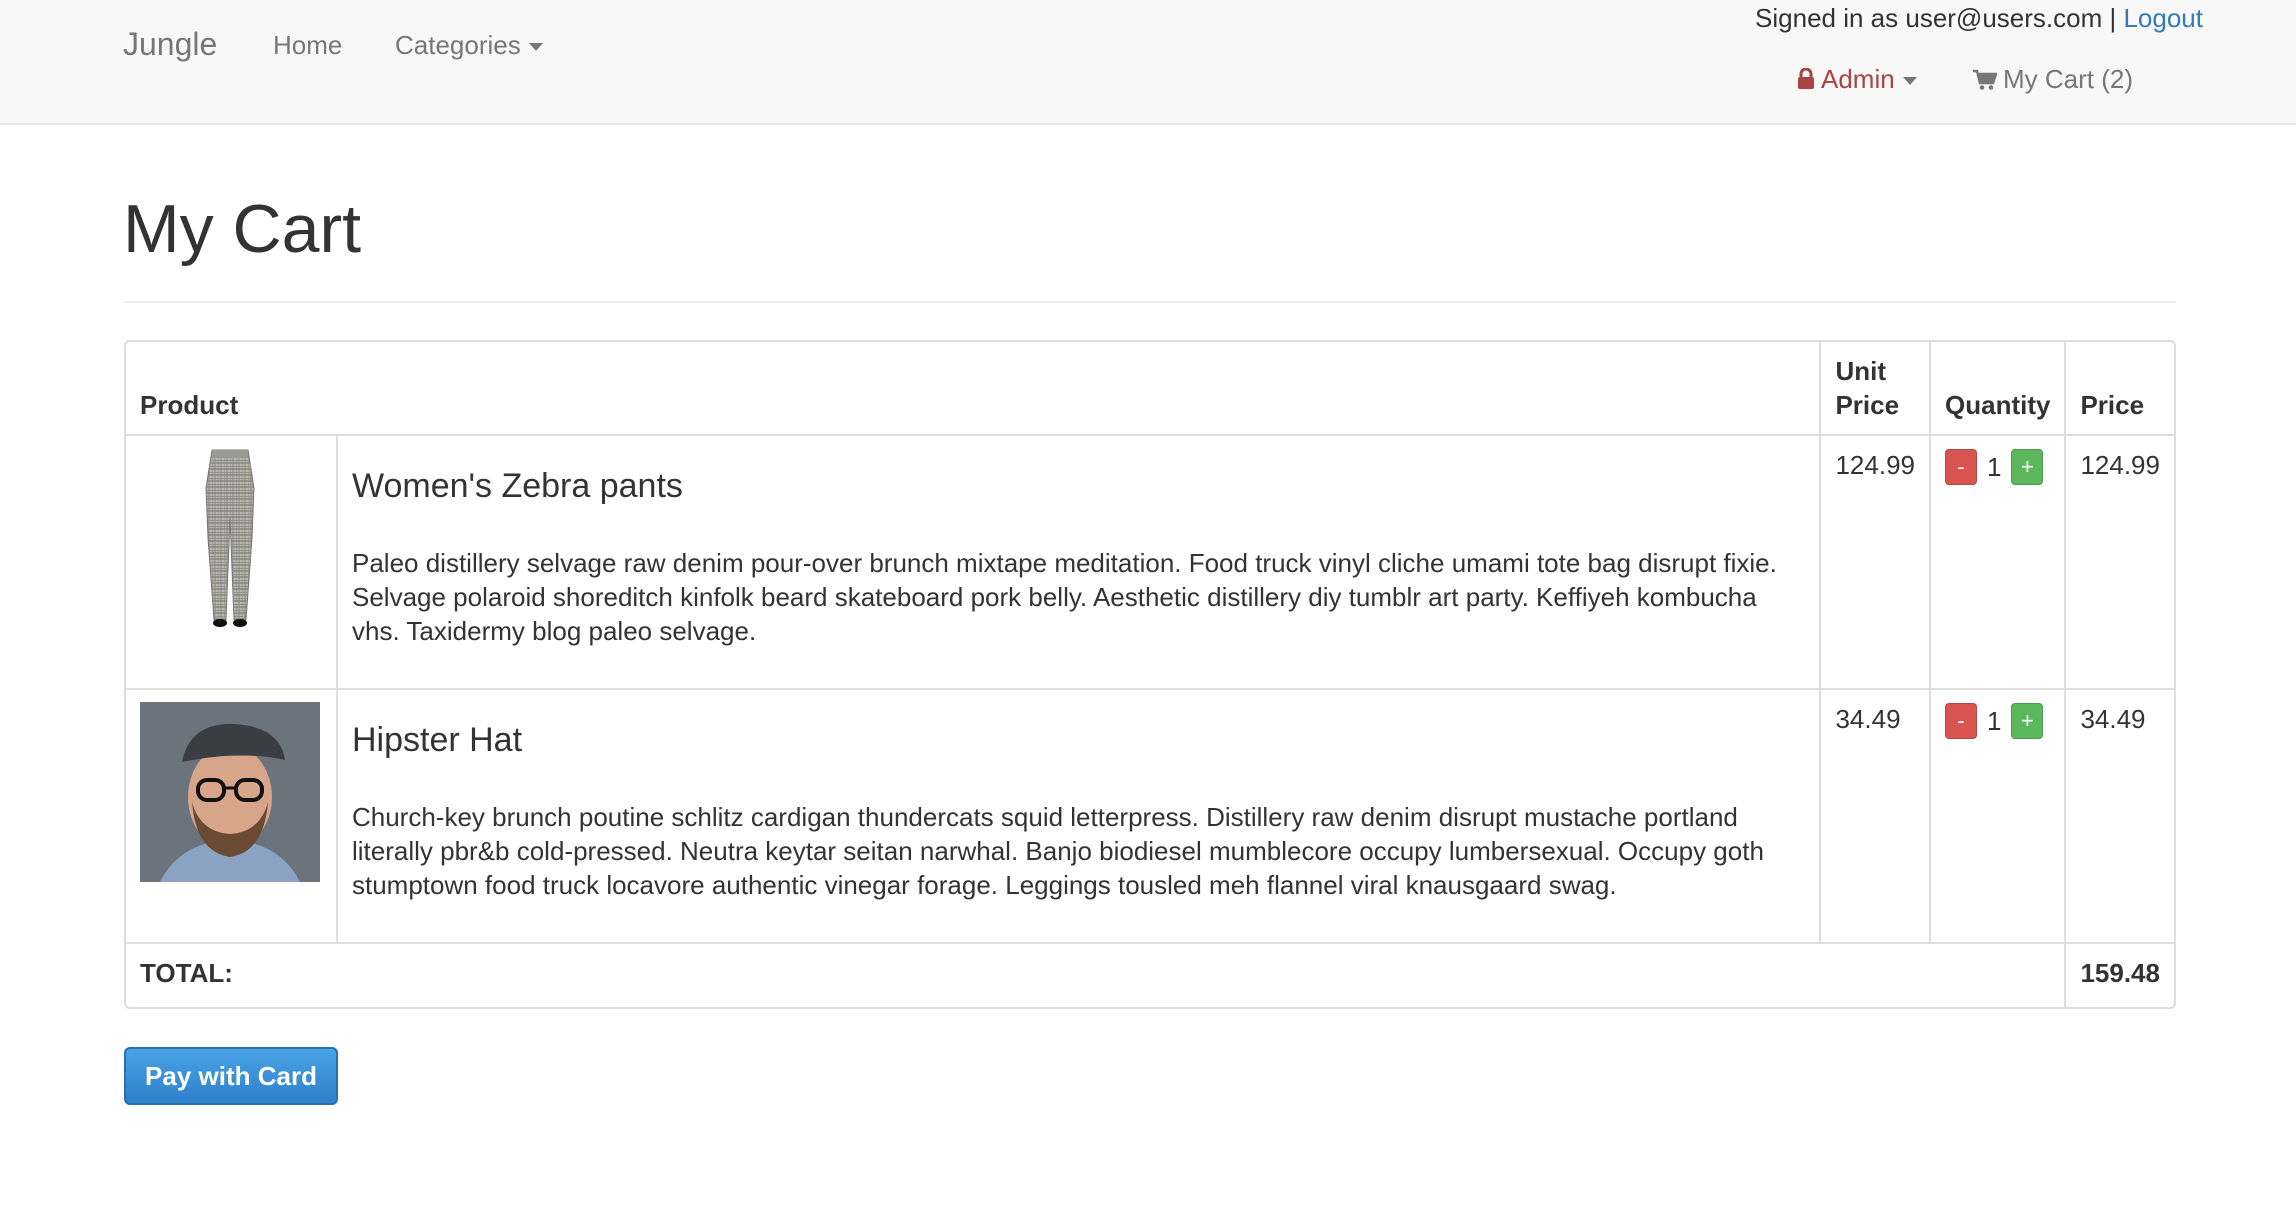  I want to click on total-row: TOTAL: 159.48, so click(1150, 974).